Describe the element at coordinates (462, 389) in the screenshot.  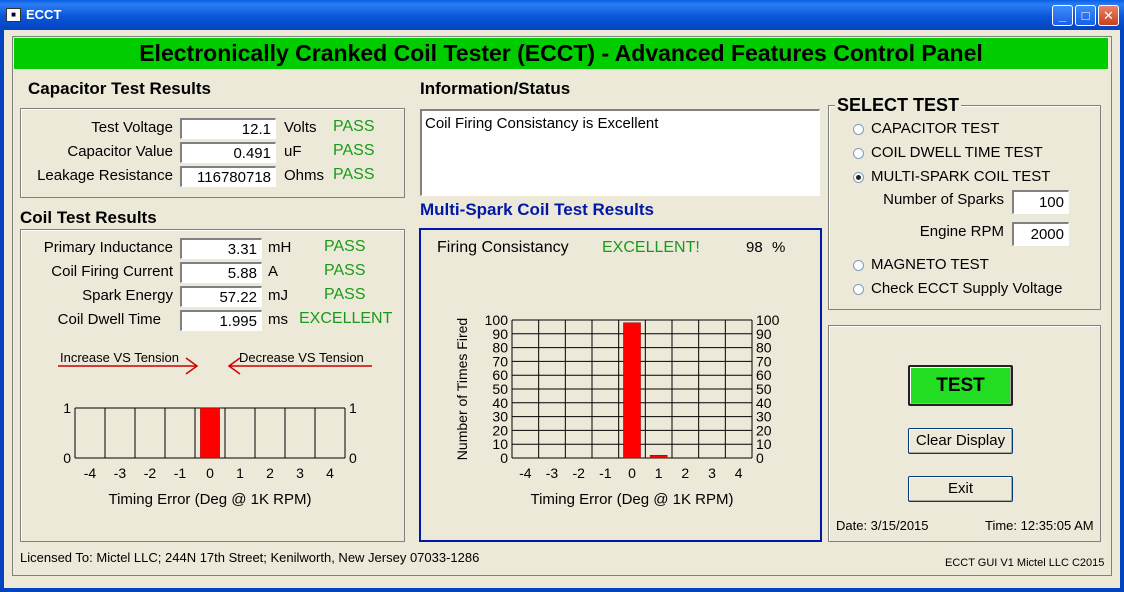
I see `y-axis-label: Number of Times Fired` at that location.